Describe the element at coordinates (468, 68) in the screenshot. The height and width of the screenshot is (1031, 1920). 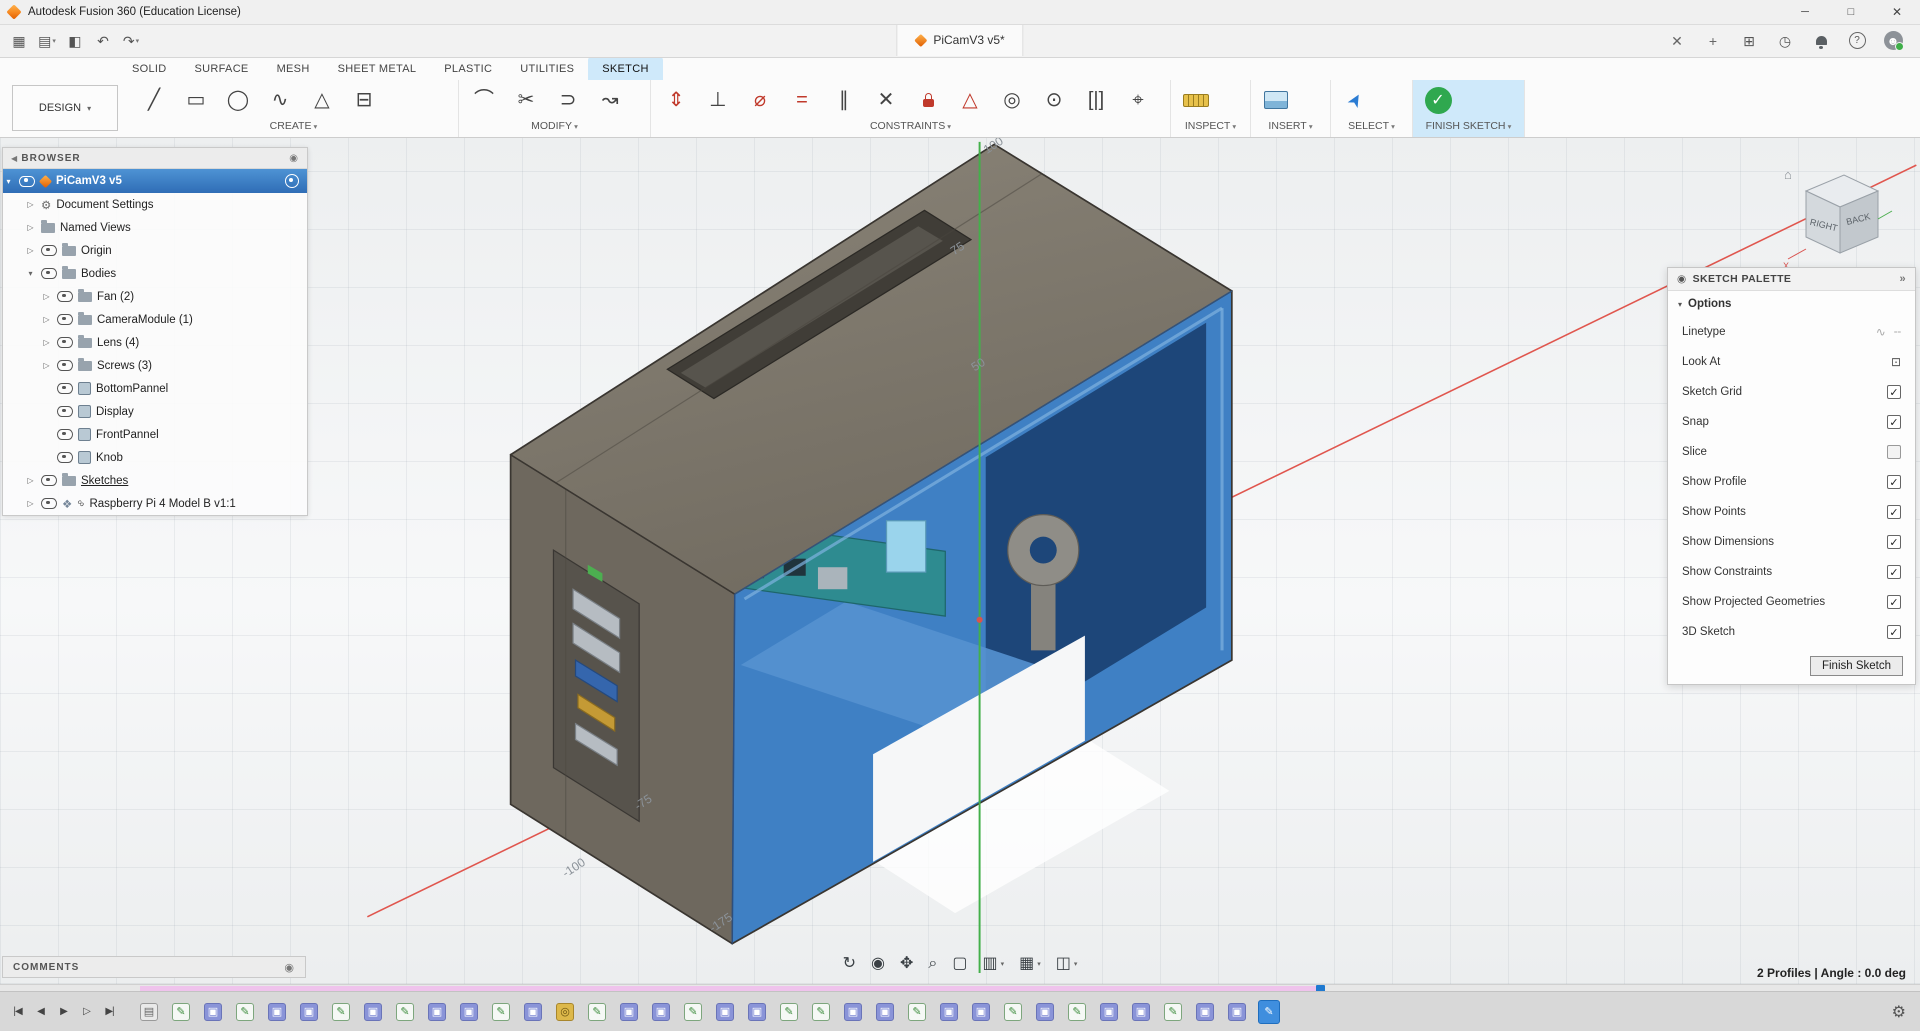
I see `ribbon-tab-plastic: PLASTIC` at that location.